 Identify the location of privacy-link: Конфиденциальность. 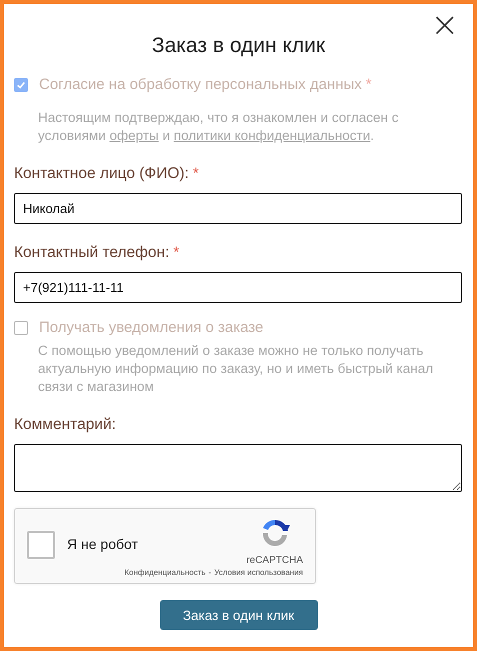
(165, 572).